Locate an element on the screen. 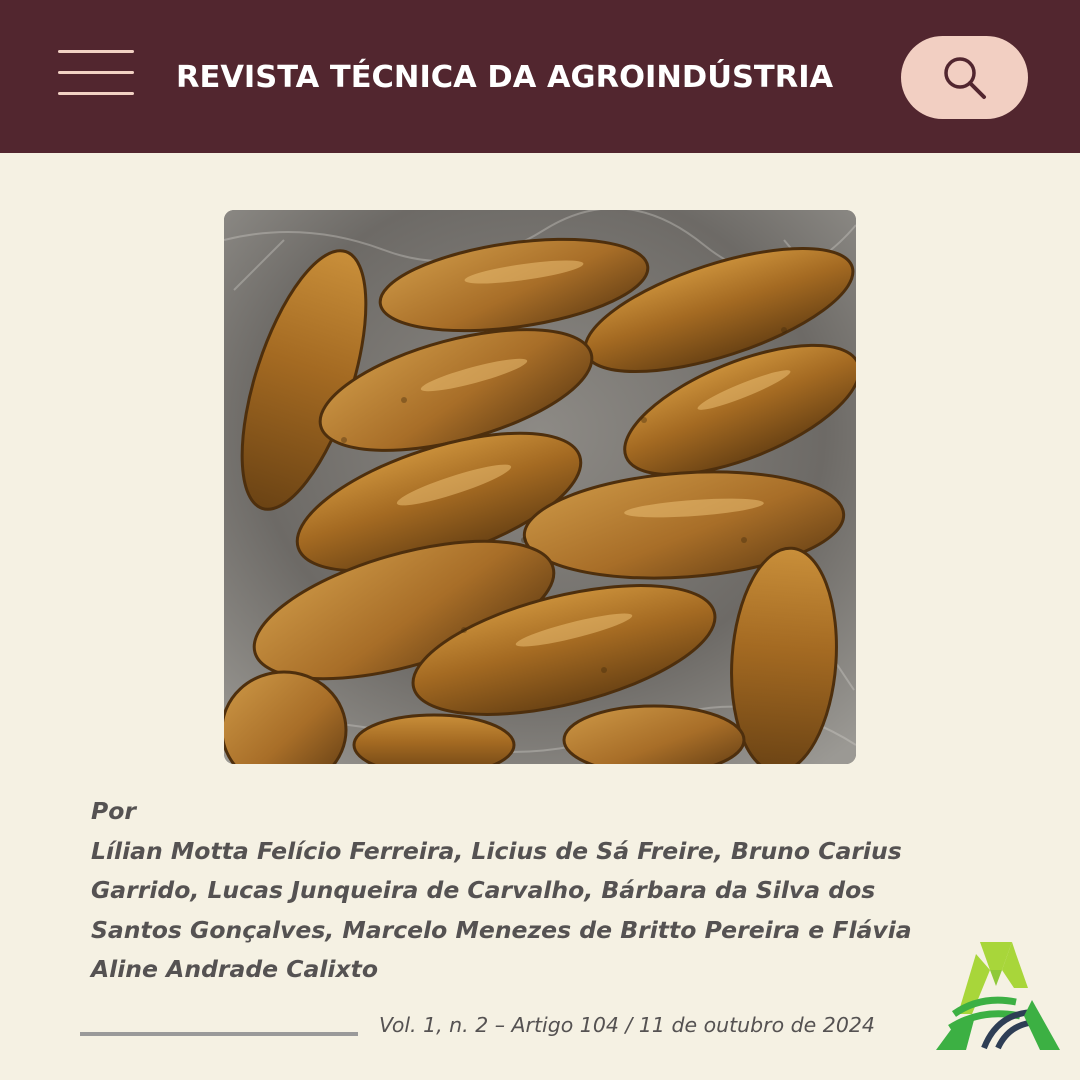 The image size is (1080, 1080). site-header: REVISTA TÉCNICA DA AGROINDÚSTRIA is located at coordinates (540, 76).